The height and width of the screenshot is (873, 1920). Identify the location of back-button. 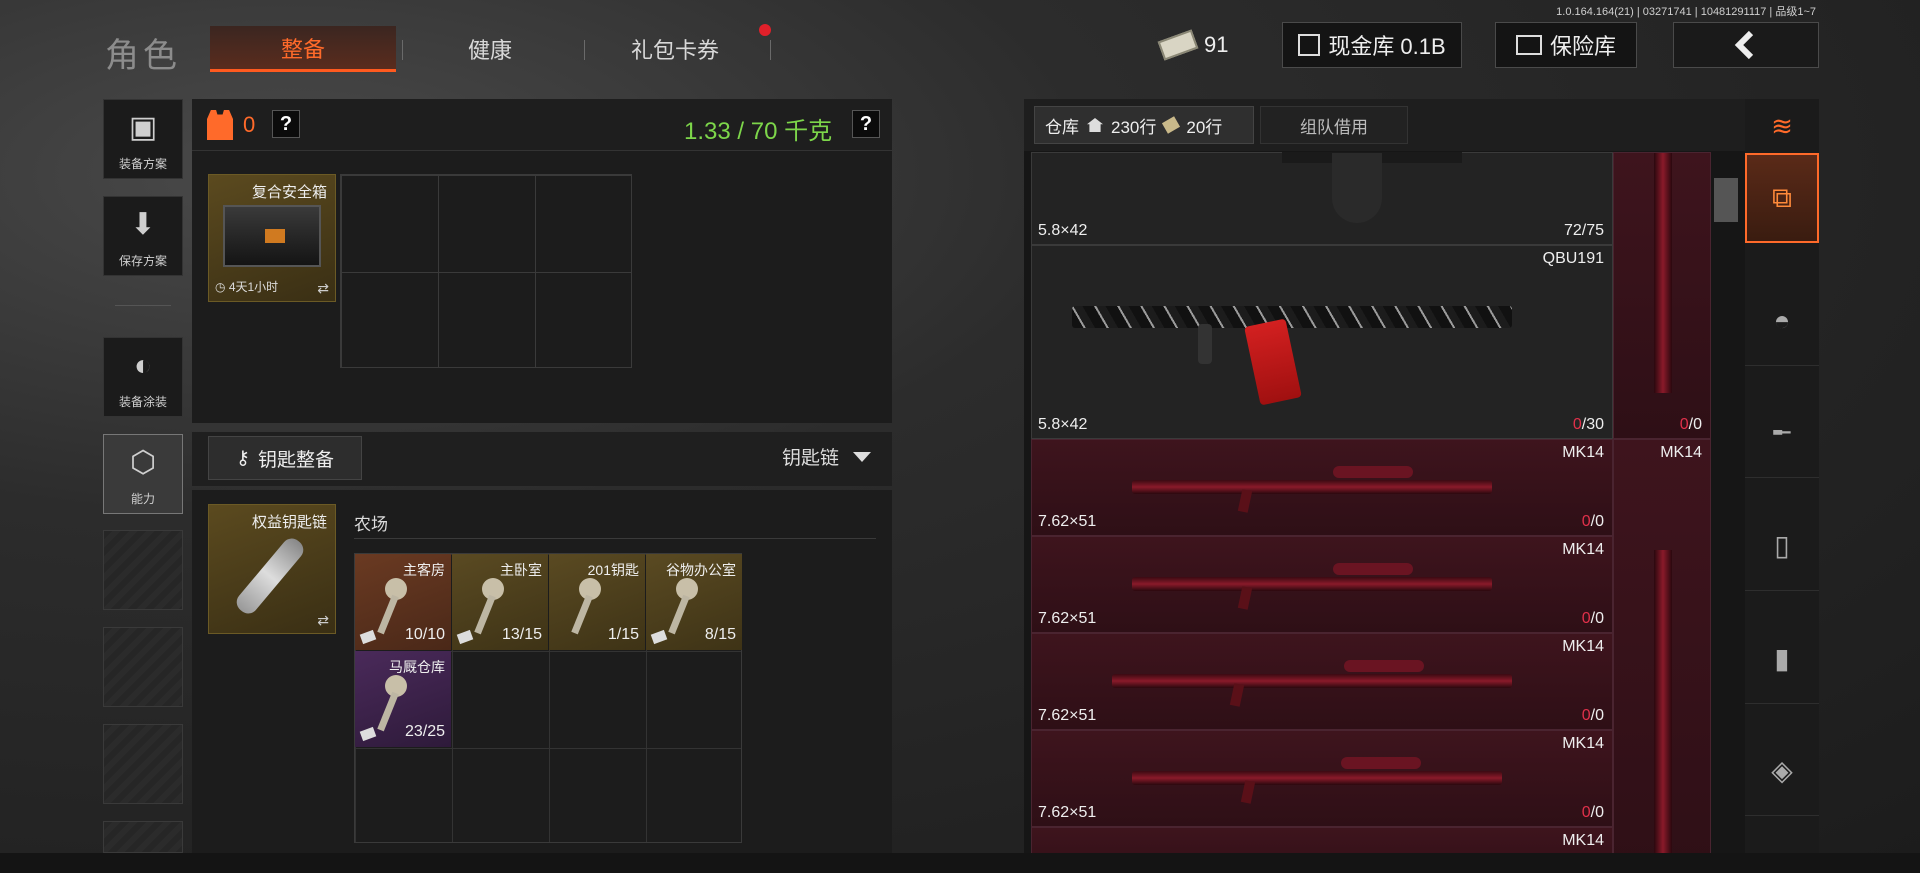
(1746, 45).